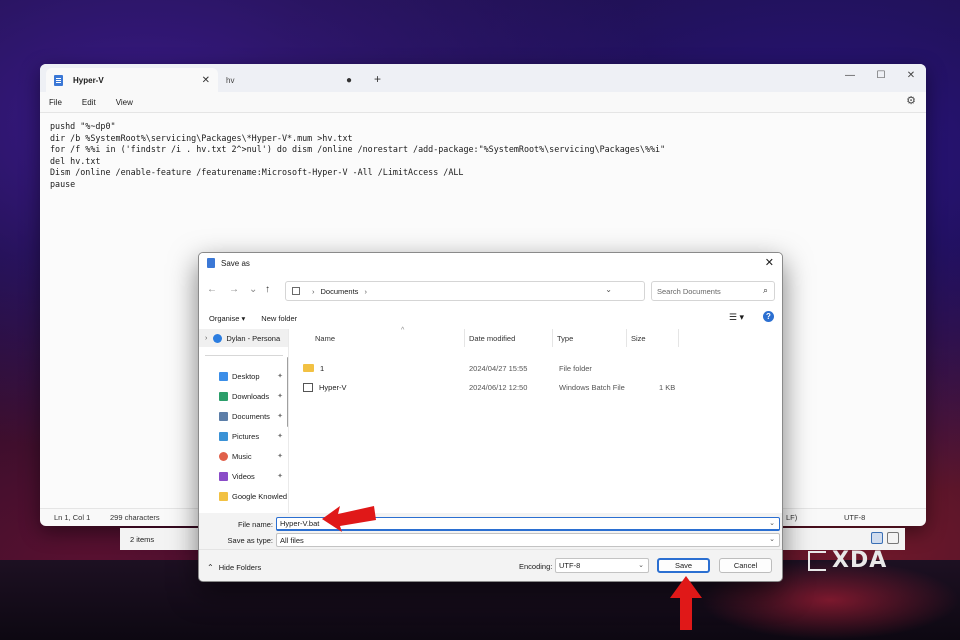  Describe the element at coordinates (769, 262) in the screenshot. I see `dialog-close-icon: ✕` at that location.